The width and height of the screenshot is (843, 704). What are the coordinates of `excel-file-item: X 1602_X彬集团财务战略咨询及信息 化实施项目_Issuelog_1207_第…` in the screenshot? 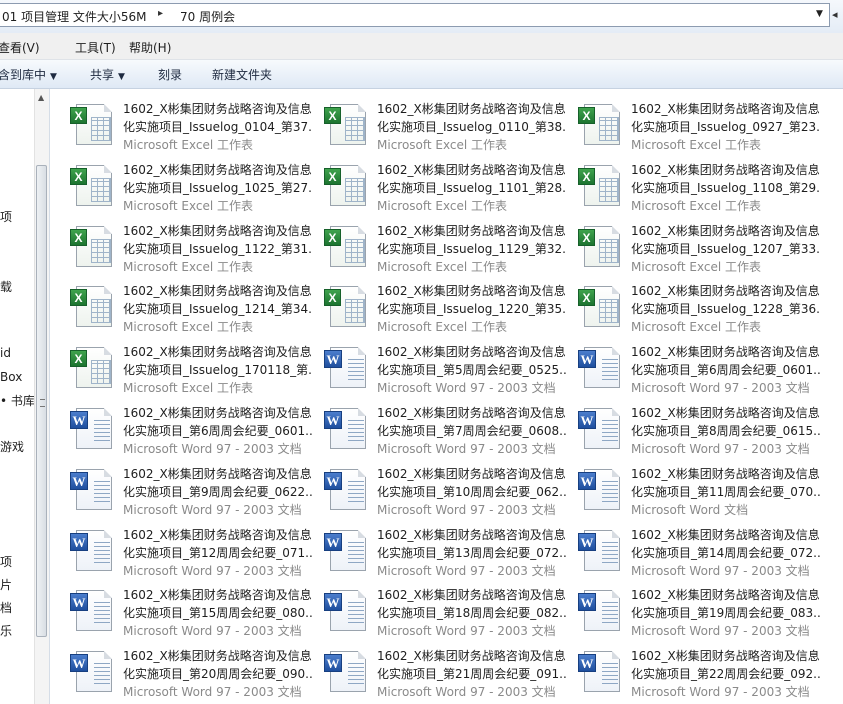 It's located at (694, 243).